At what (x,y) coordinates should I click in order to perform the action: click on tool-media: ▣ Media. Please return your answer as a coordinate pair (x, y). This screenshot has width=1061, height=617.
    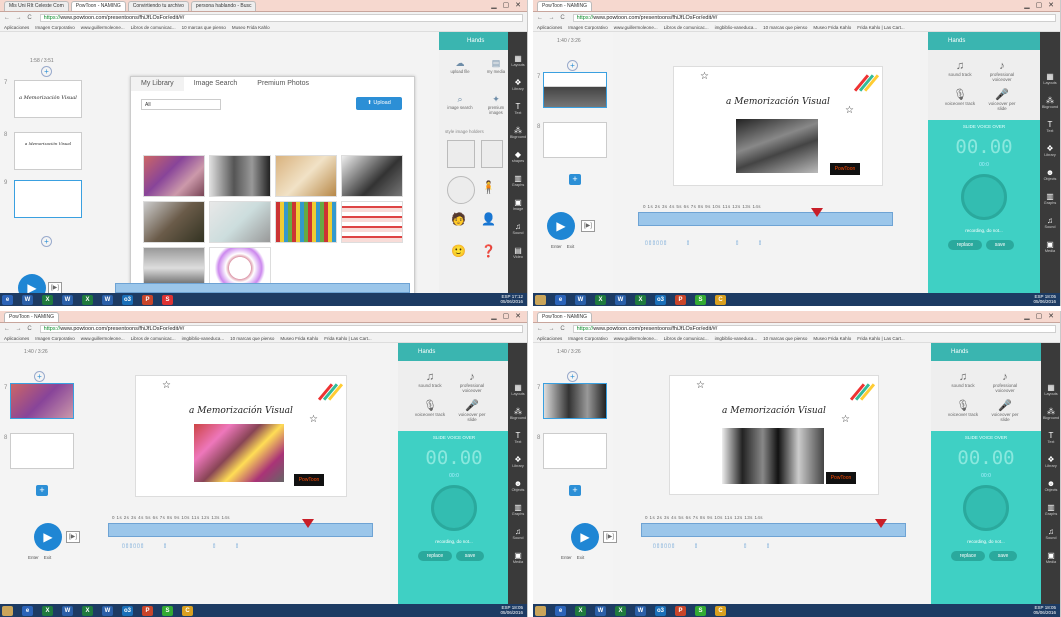
    Looking at the image, I should click on (1050, 557).